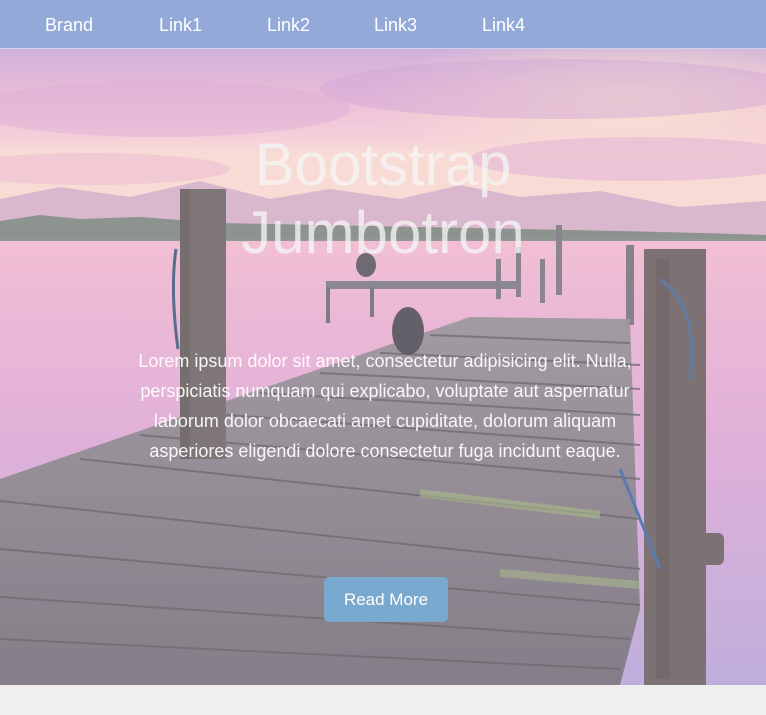 The width and height of the screenshot is (766, 715). What do you see at coordinates (383, 232) in the screenshot?
I see `jumbotron-title-line-2: Jumbotron` at bounding box center [383, 232].